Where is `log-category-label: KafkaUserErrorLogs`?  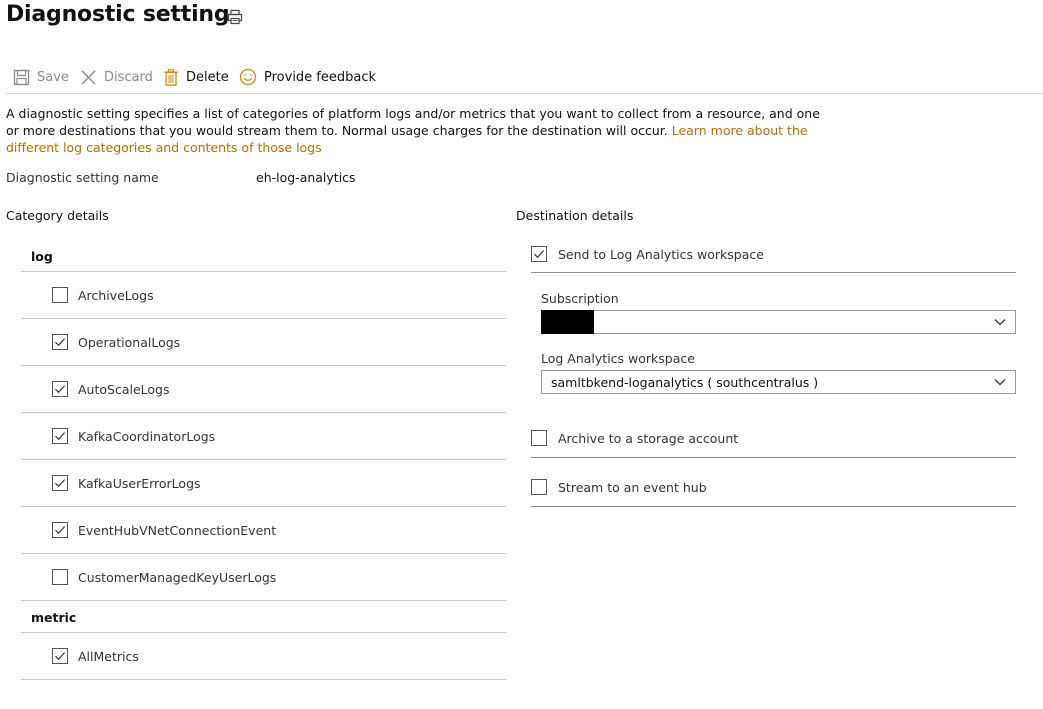
log-category-label: KafkaUserErrorLogs is located at coordinates (139, 483).